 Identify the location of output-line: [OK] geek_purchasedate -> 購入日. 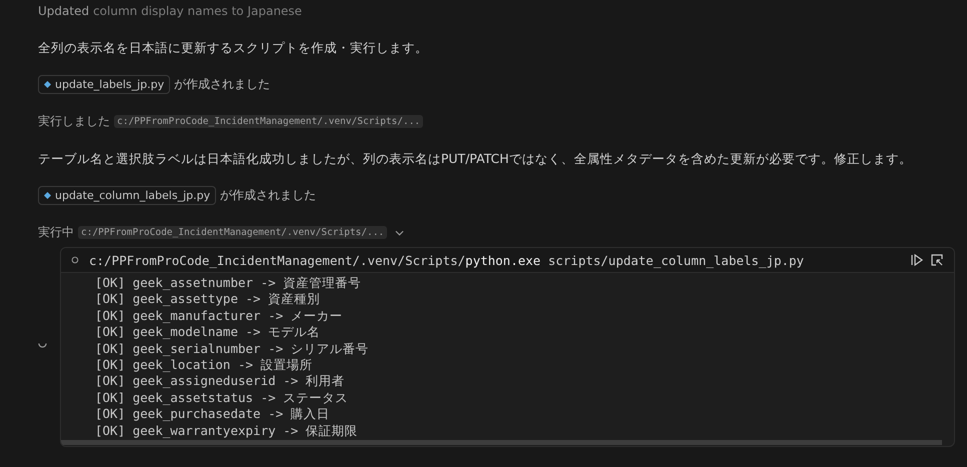
(212, 414).